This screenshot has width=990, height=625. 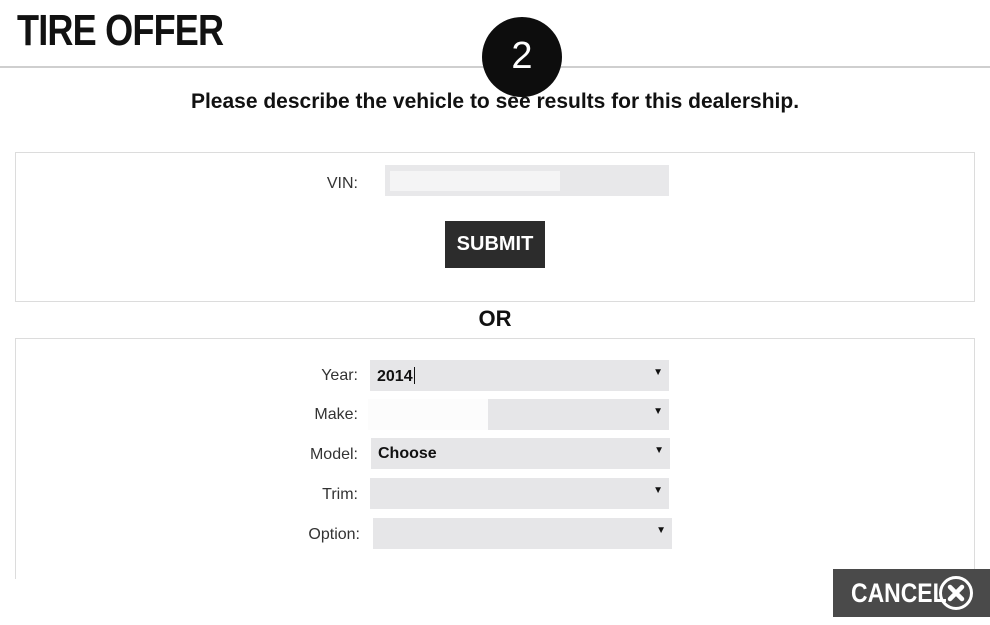 What do you see at coordinates (495, 244) in the screenshot?
I see `submit-button: SUBMIT` at bounding box center [495, 244].